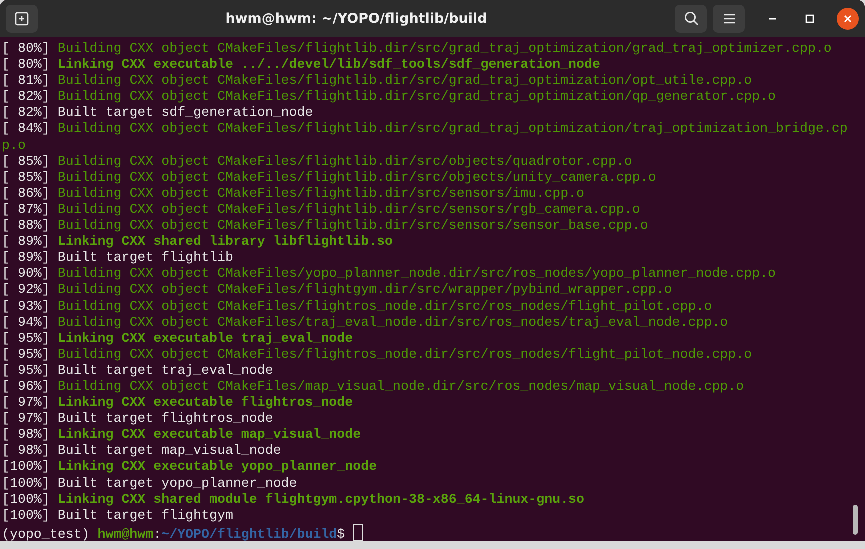  What do you see at coordinates (178, 403) in the screenshot?
I see `link-message: [ 97%] Linking CXX executable flightros_node` at bounding box center [178, 403].